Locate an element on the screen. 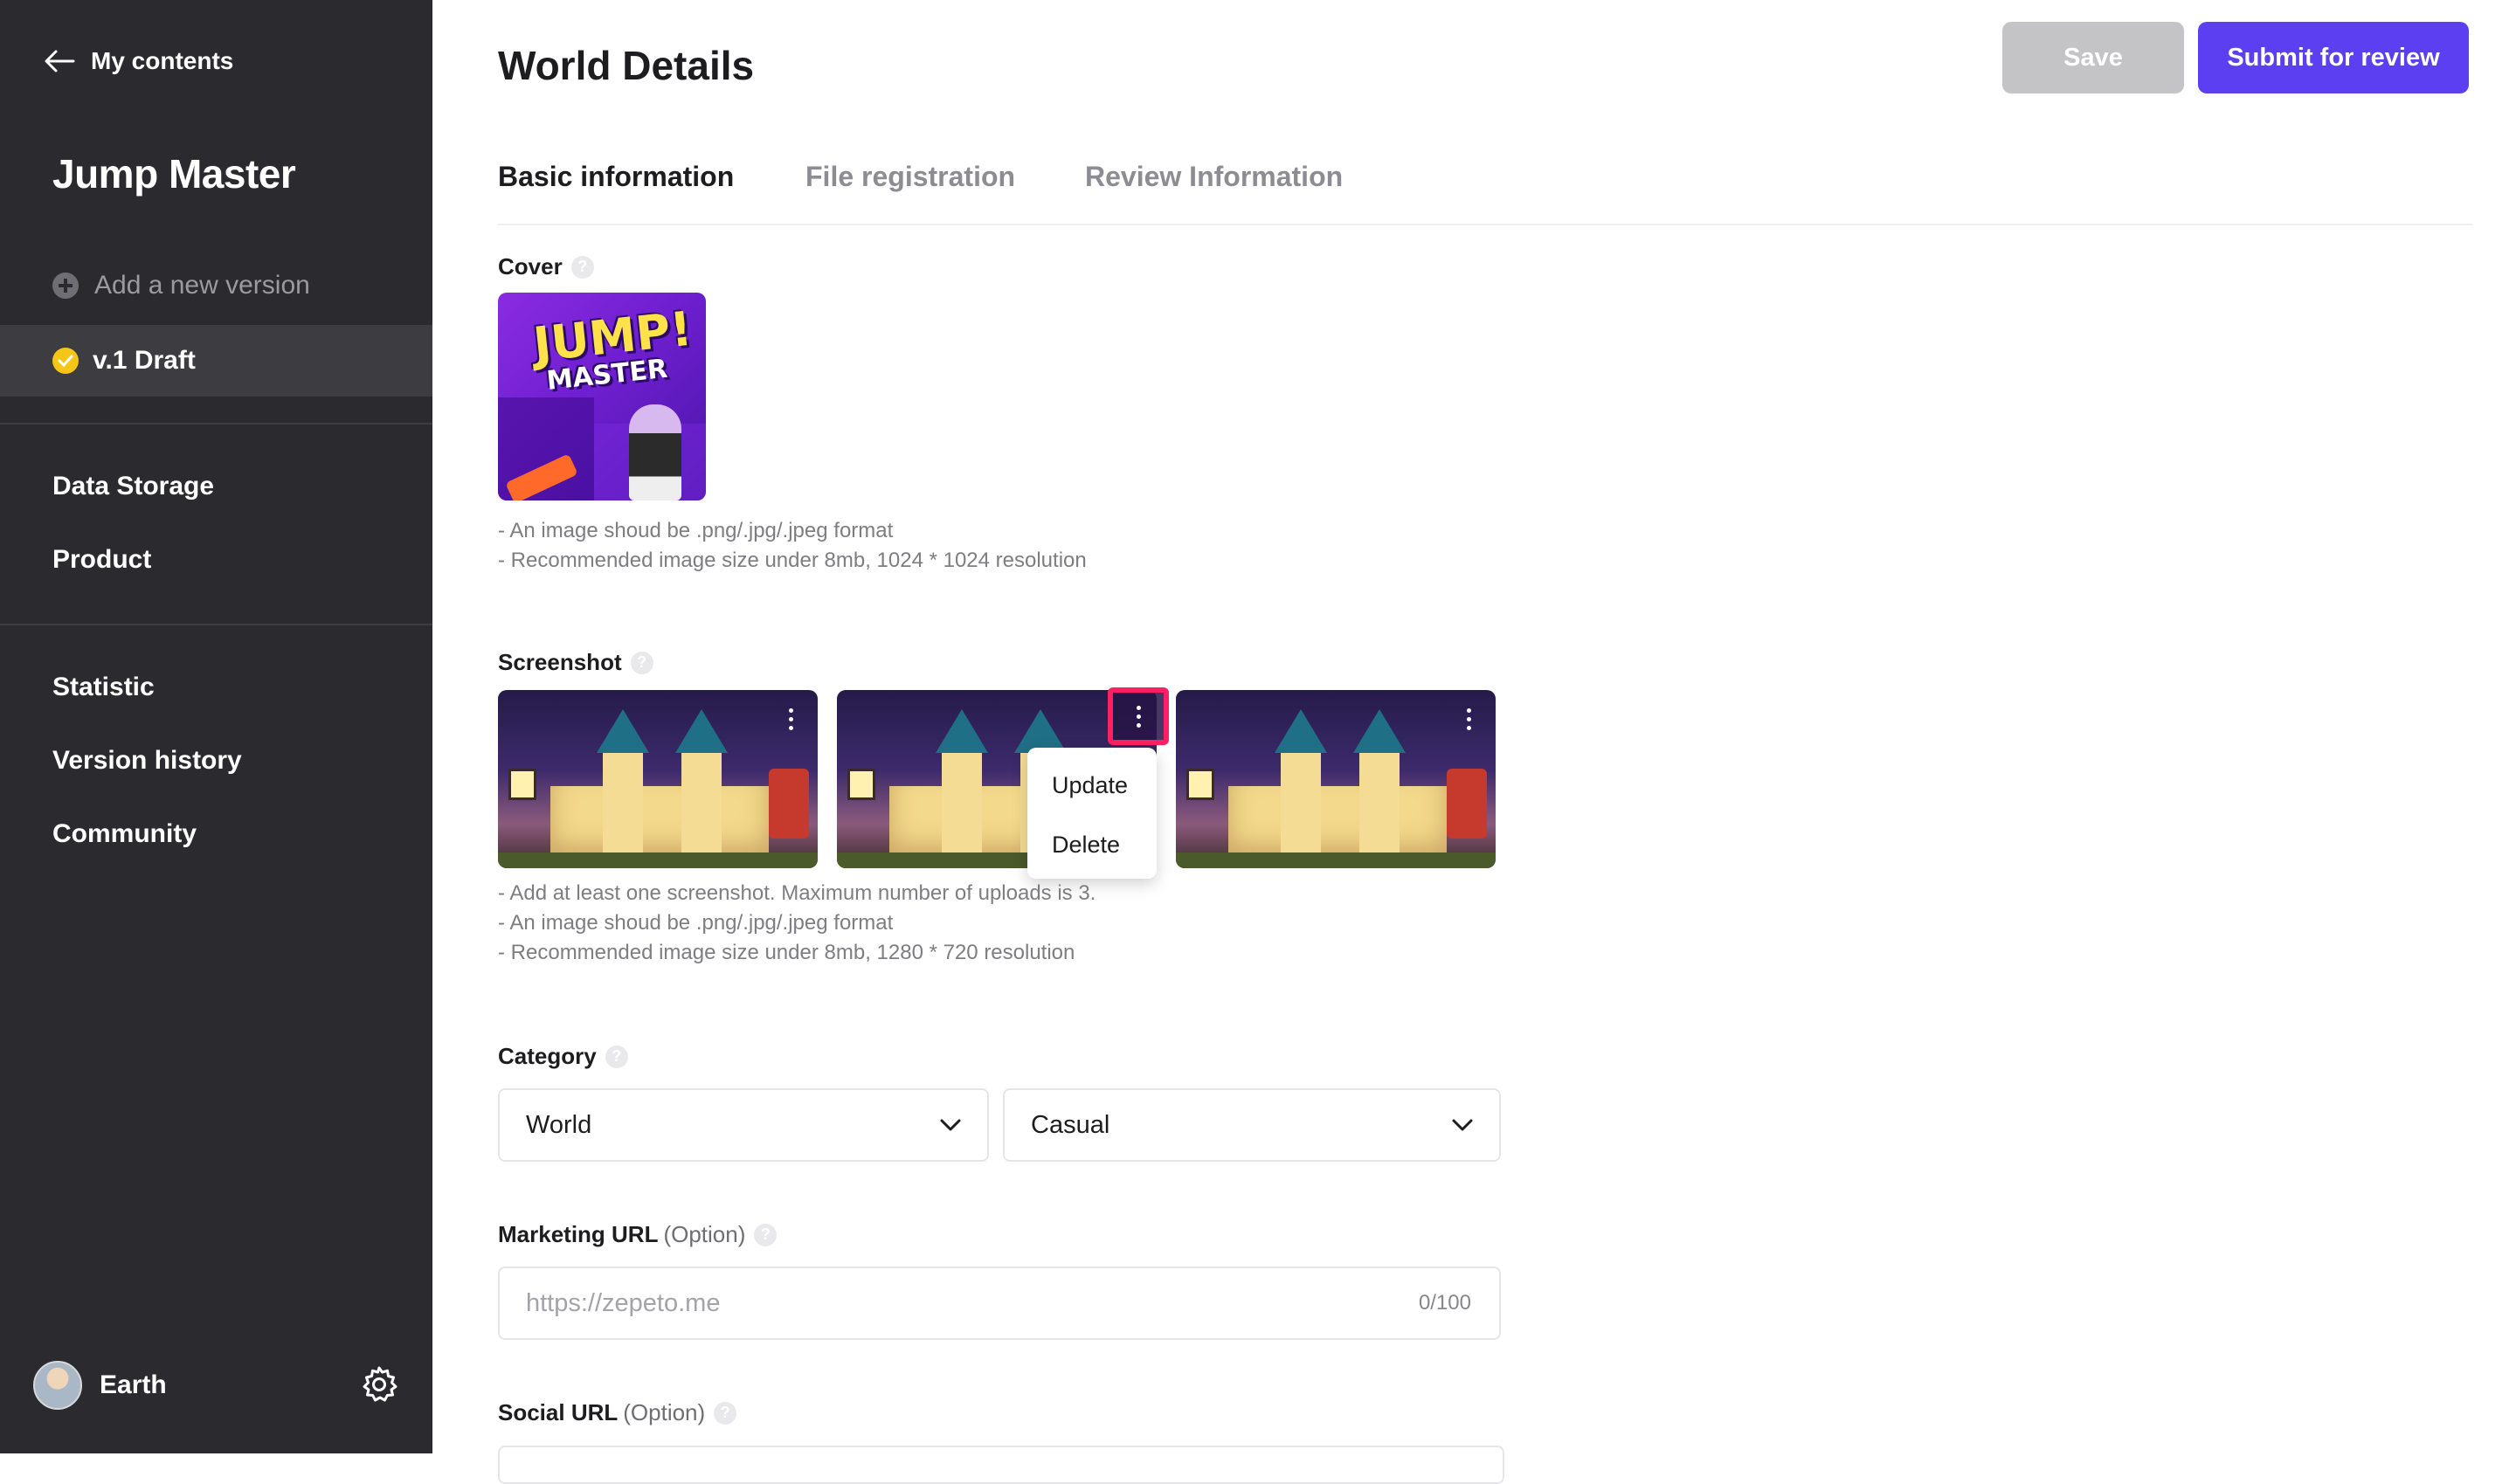 The height and width of the screenshot is (1484, 2516). tab-file-registration: File registration is located at coordinates (910, 177).